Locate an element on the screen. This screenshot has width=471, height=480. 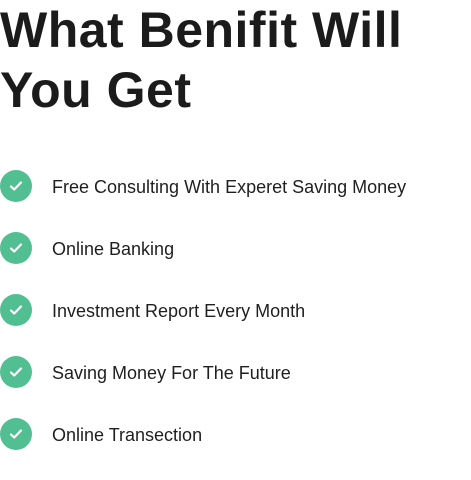
benefit-label: Online Banking is located at coordinates (113, 249).